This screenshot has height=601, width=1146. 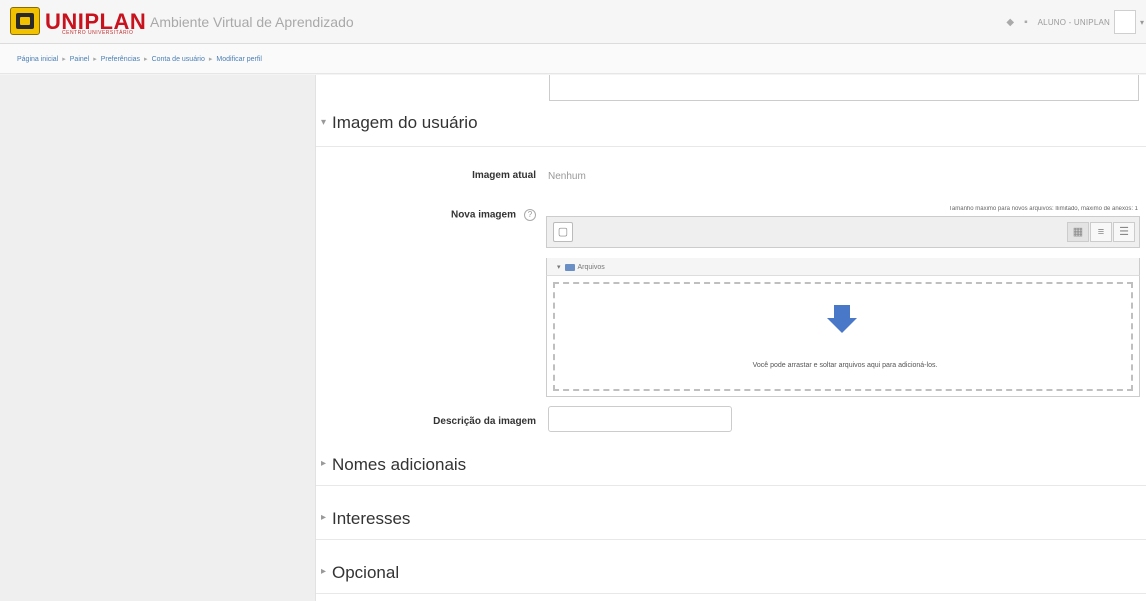 I want to click on section-title: Imagem do usuário, so click(x=405, y=123).